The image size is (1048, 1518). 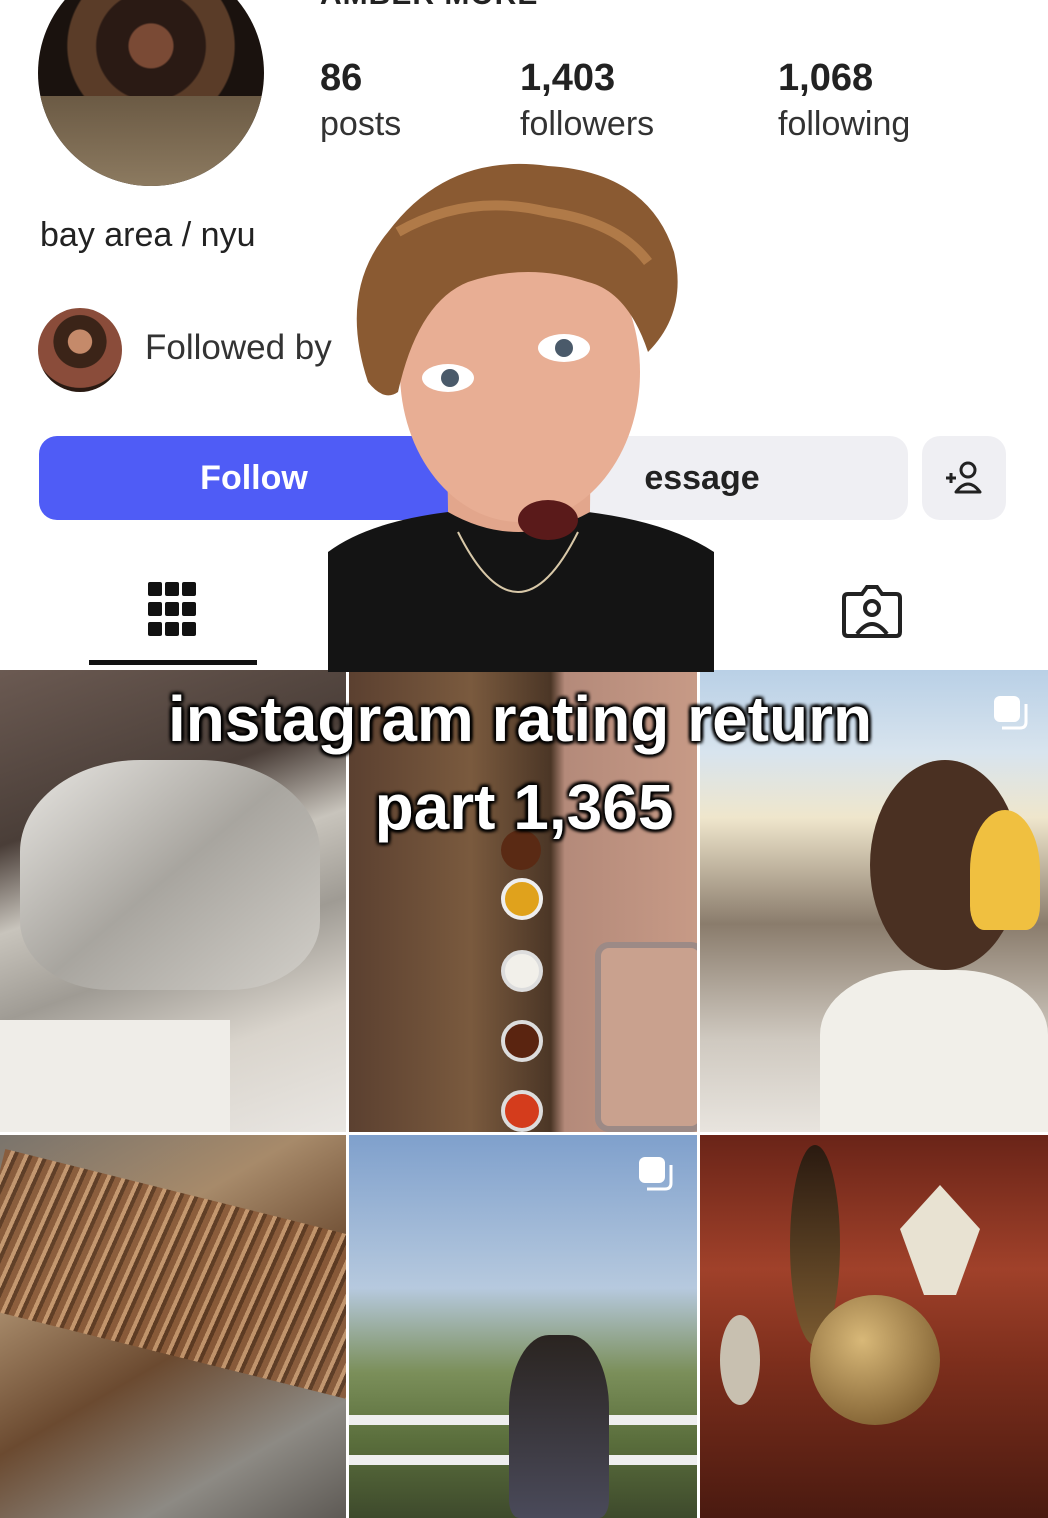 I want to click on followers-count: 1,403, so click(x=568, y=78).